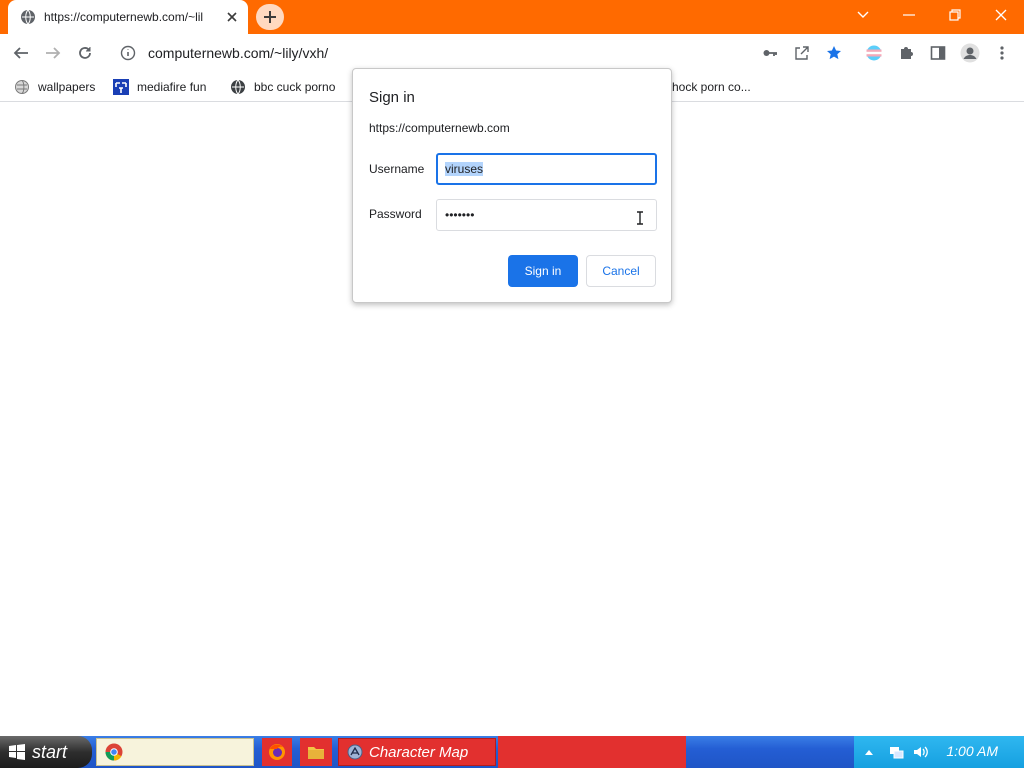 The height and width of the screenshot is (768, 1024). I want to click on profile-button, so click(970, 53).